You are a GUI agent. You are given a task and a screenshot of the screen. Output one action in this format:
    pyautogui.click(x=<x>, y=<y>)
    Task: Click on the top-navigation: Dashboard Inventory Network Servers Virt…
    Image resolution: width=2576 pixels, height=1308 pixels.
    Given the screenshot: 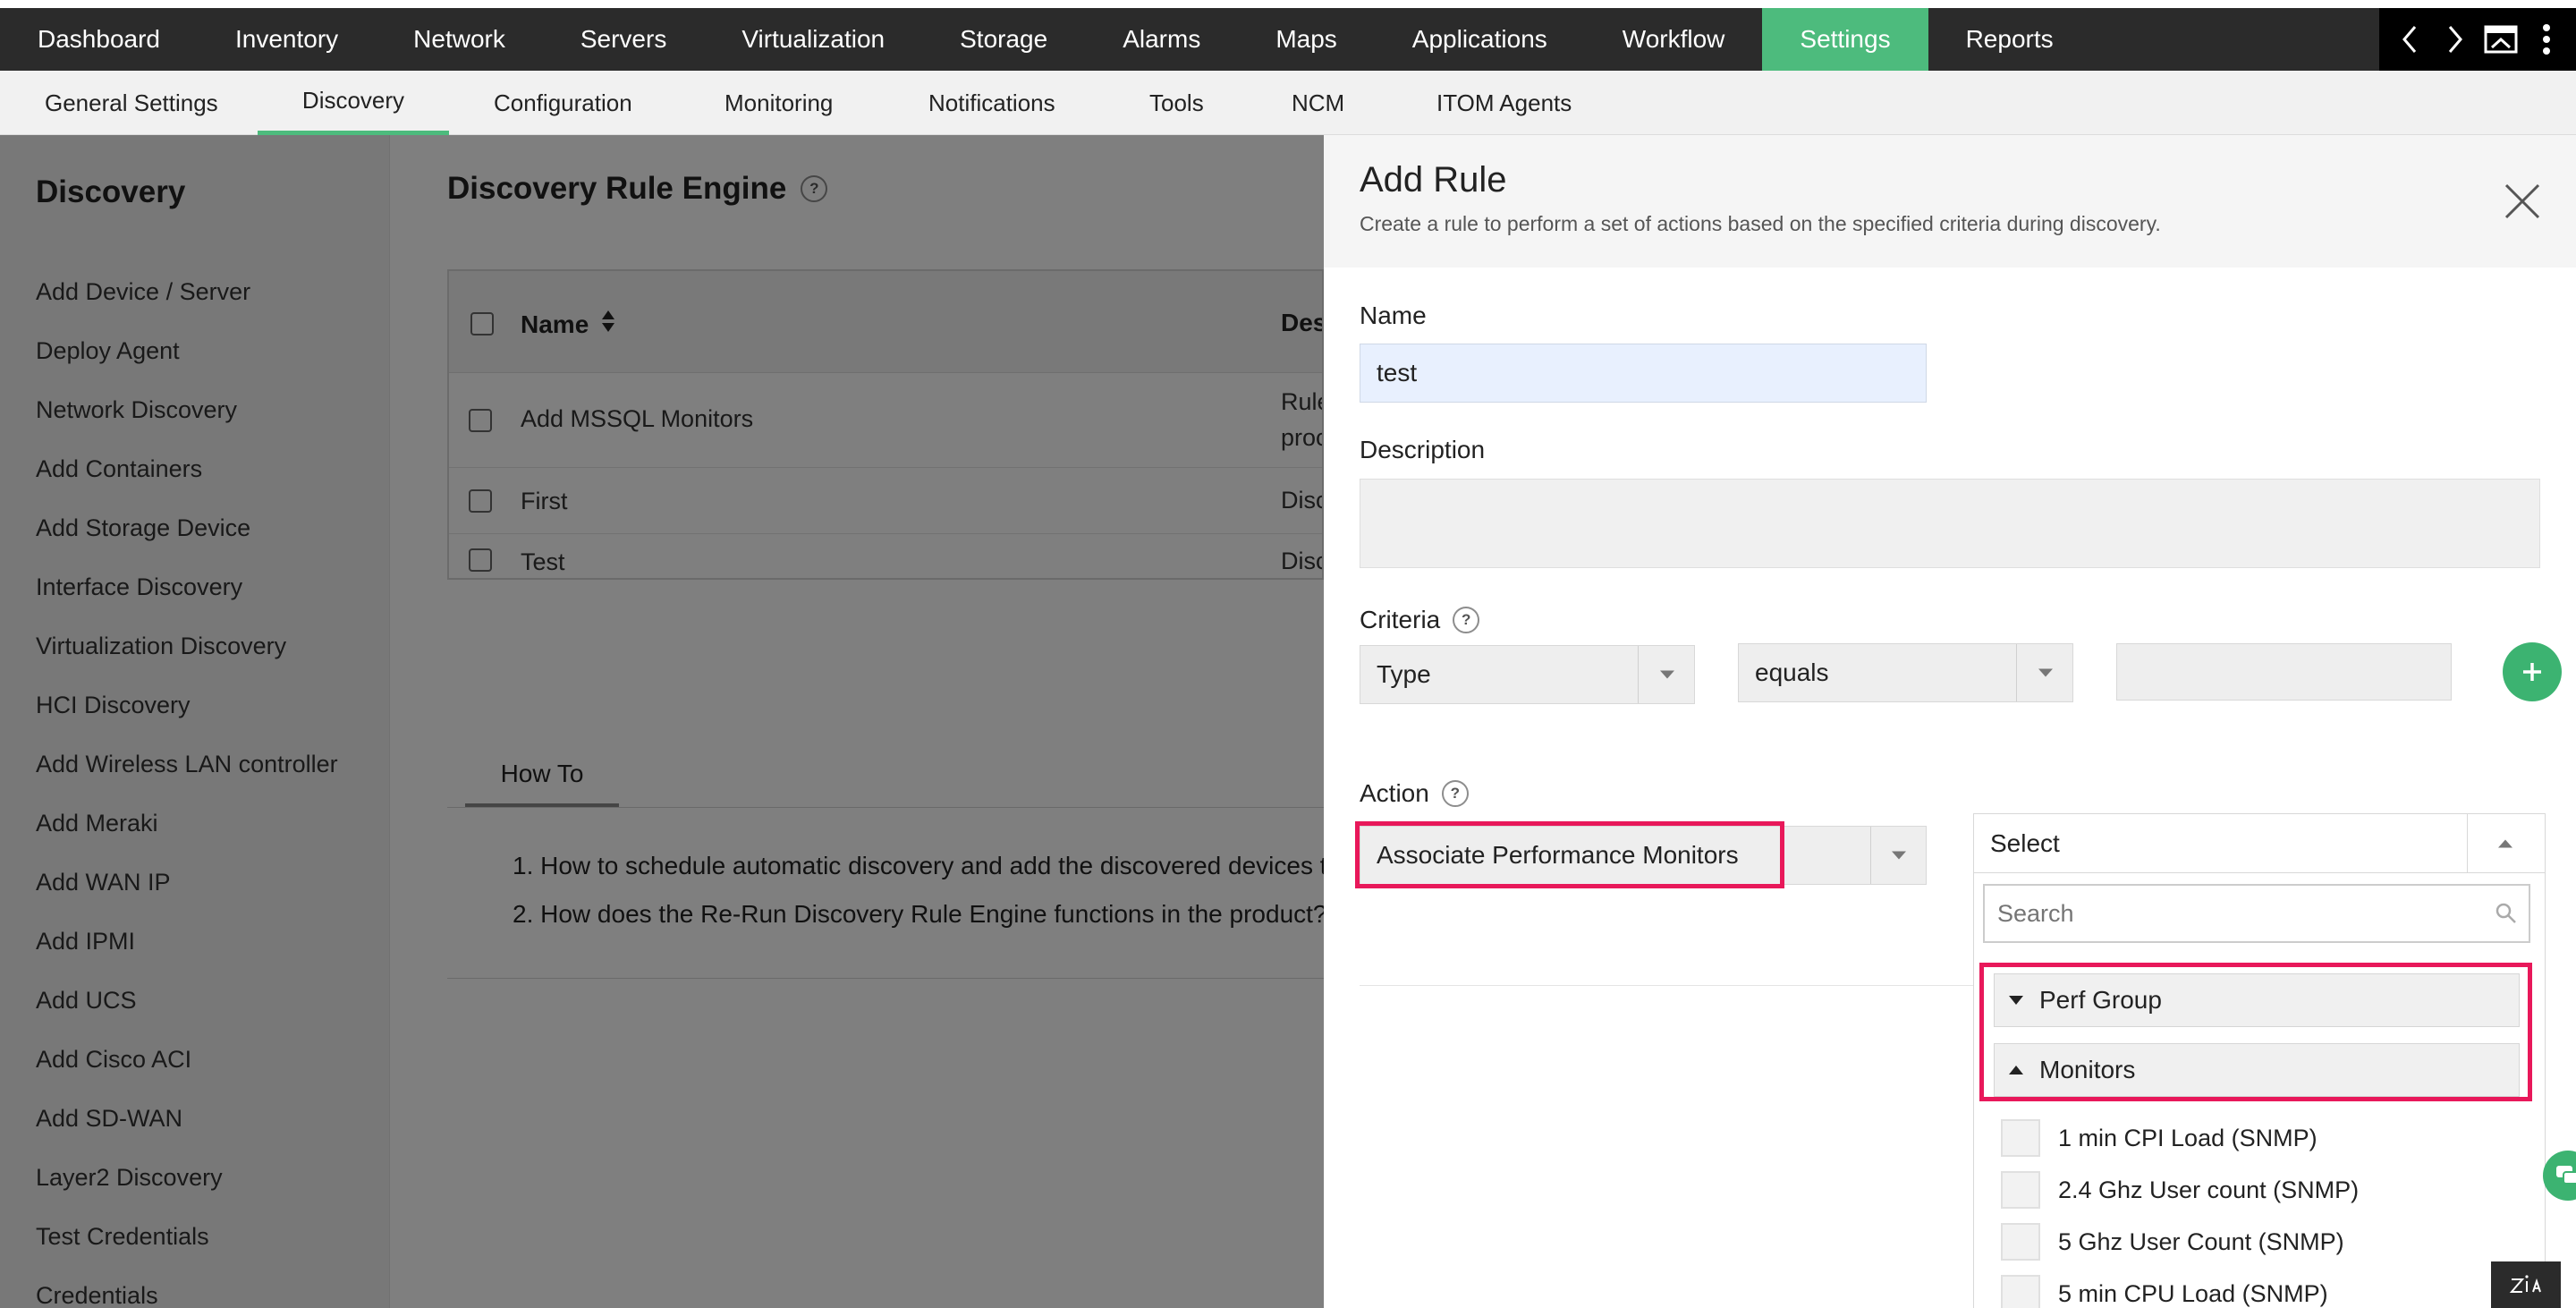 What is the action you would take?
    pyautogui.click(x=1288, y=39)
    